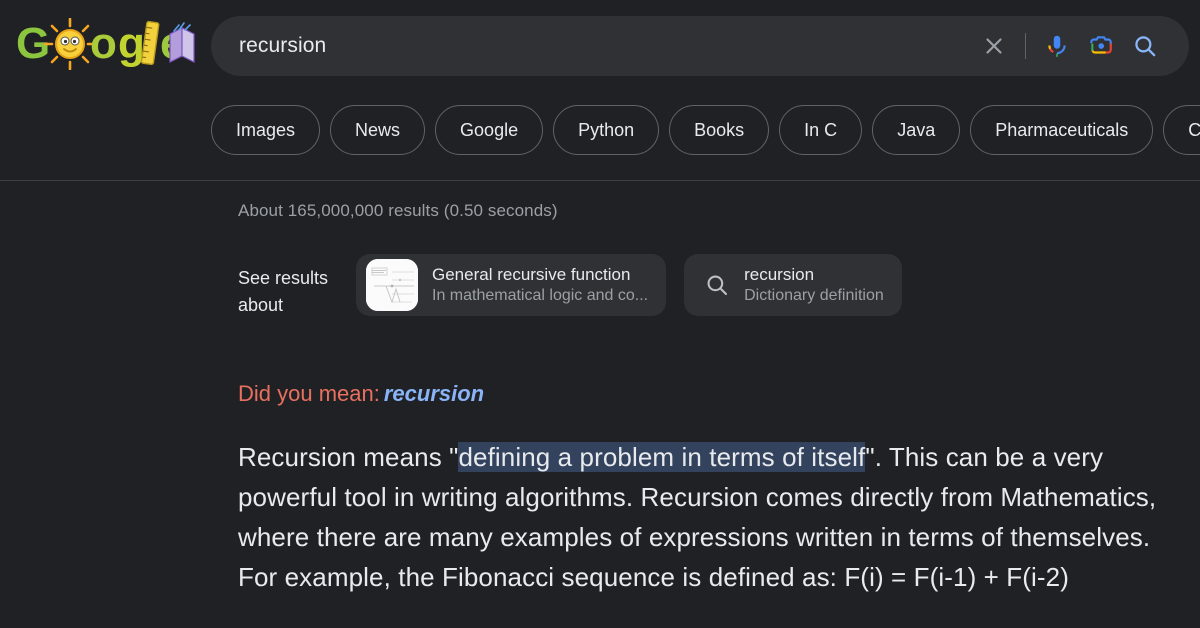  I want to click on did-you-mean-label: Did you mean:, so click(309, 393).